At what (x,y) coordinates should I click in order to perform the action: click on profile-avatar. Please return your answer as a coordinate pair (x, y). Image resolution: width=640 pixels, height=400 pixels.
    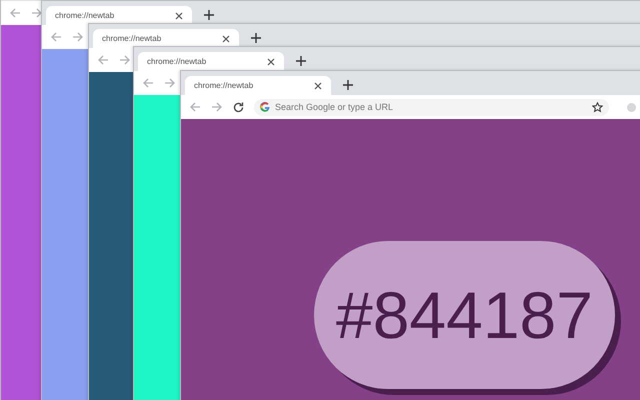
    Looking at the image, I should click on (631, 107).